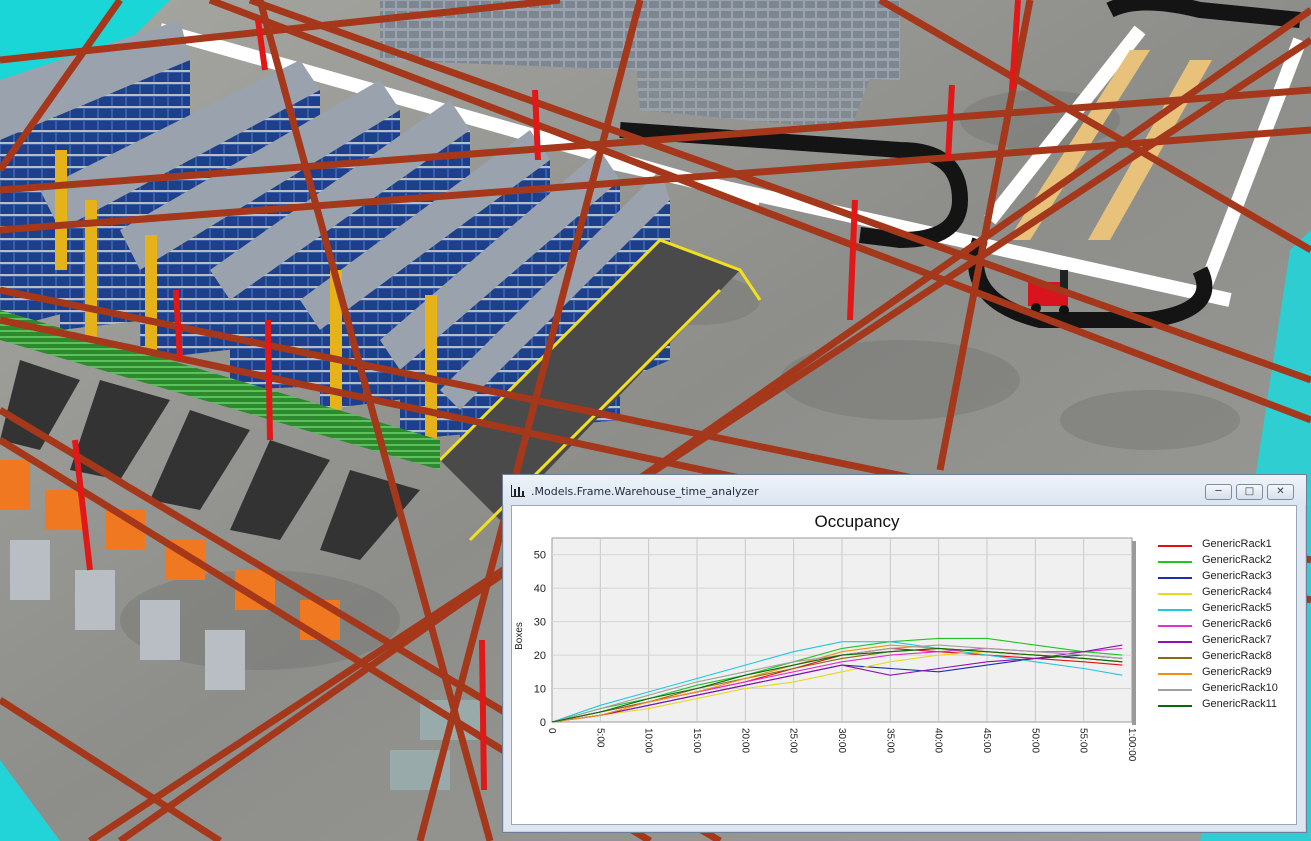 This screenshot has width=1311, height=841. Describe the element at coordinates (1034, 740) in the screenshot. I see `x-tick-label: 50:00` at that location.